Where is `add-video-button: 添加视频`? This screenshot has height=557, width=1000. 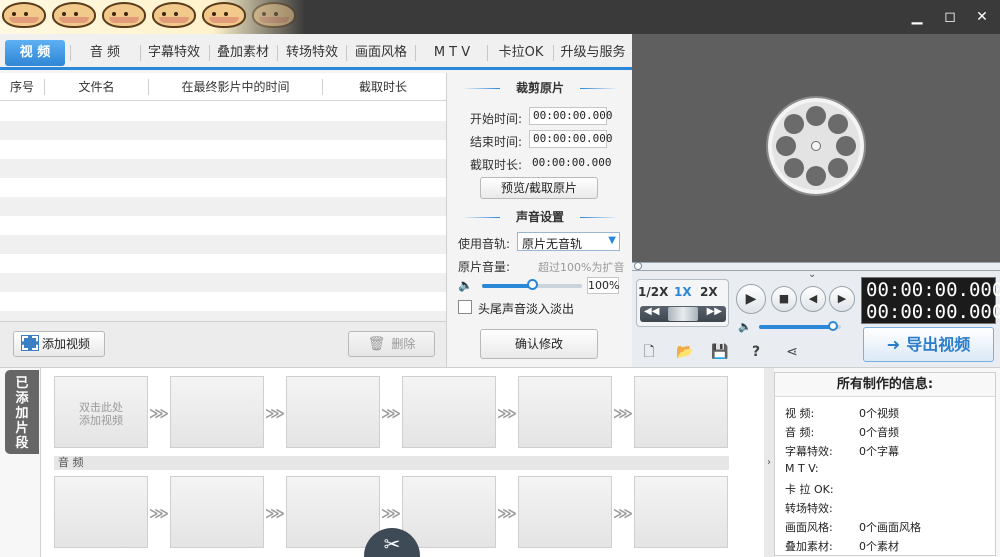
add-video-button: 添加视频 is located at coordinates (59, 344).